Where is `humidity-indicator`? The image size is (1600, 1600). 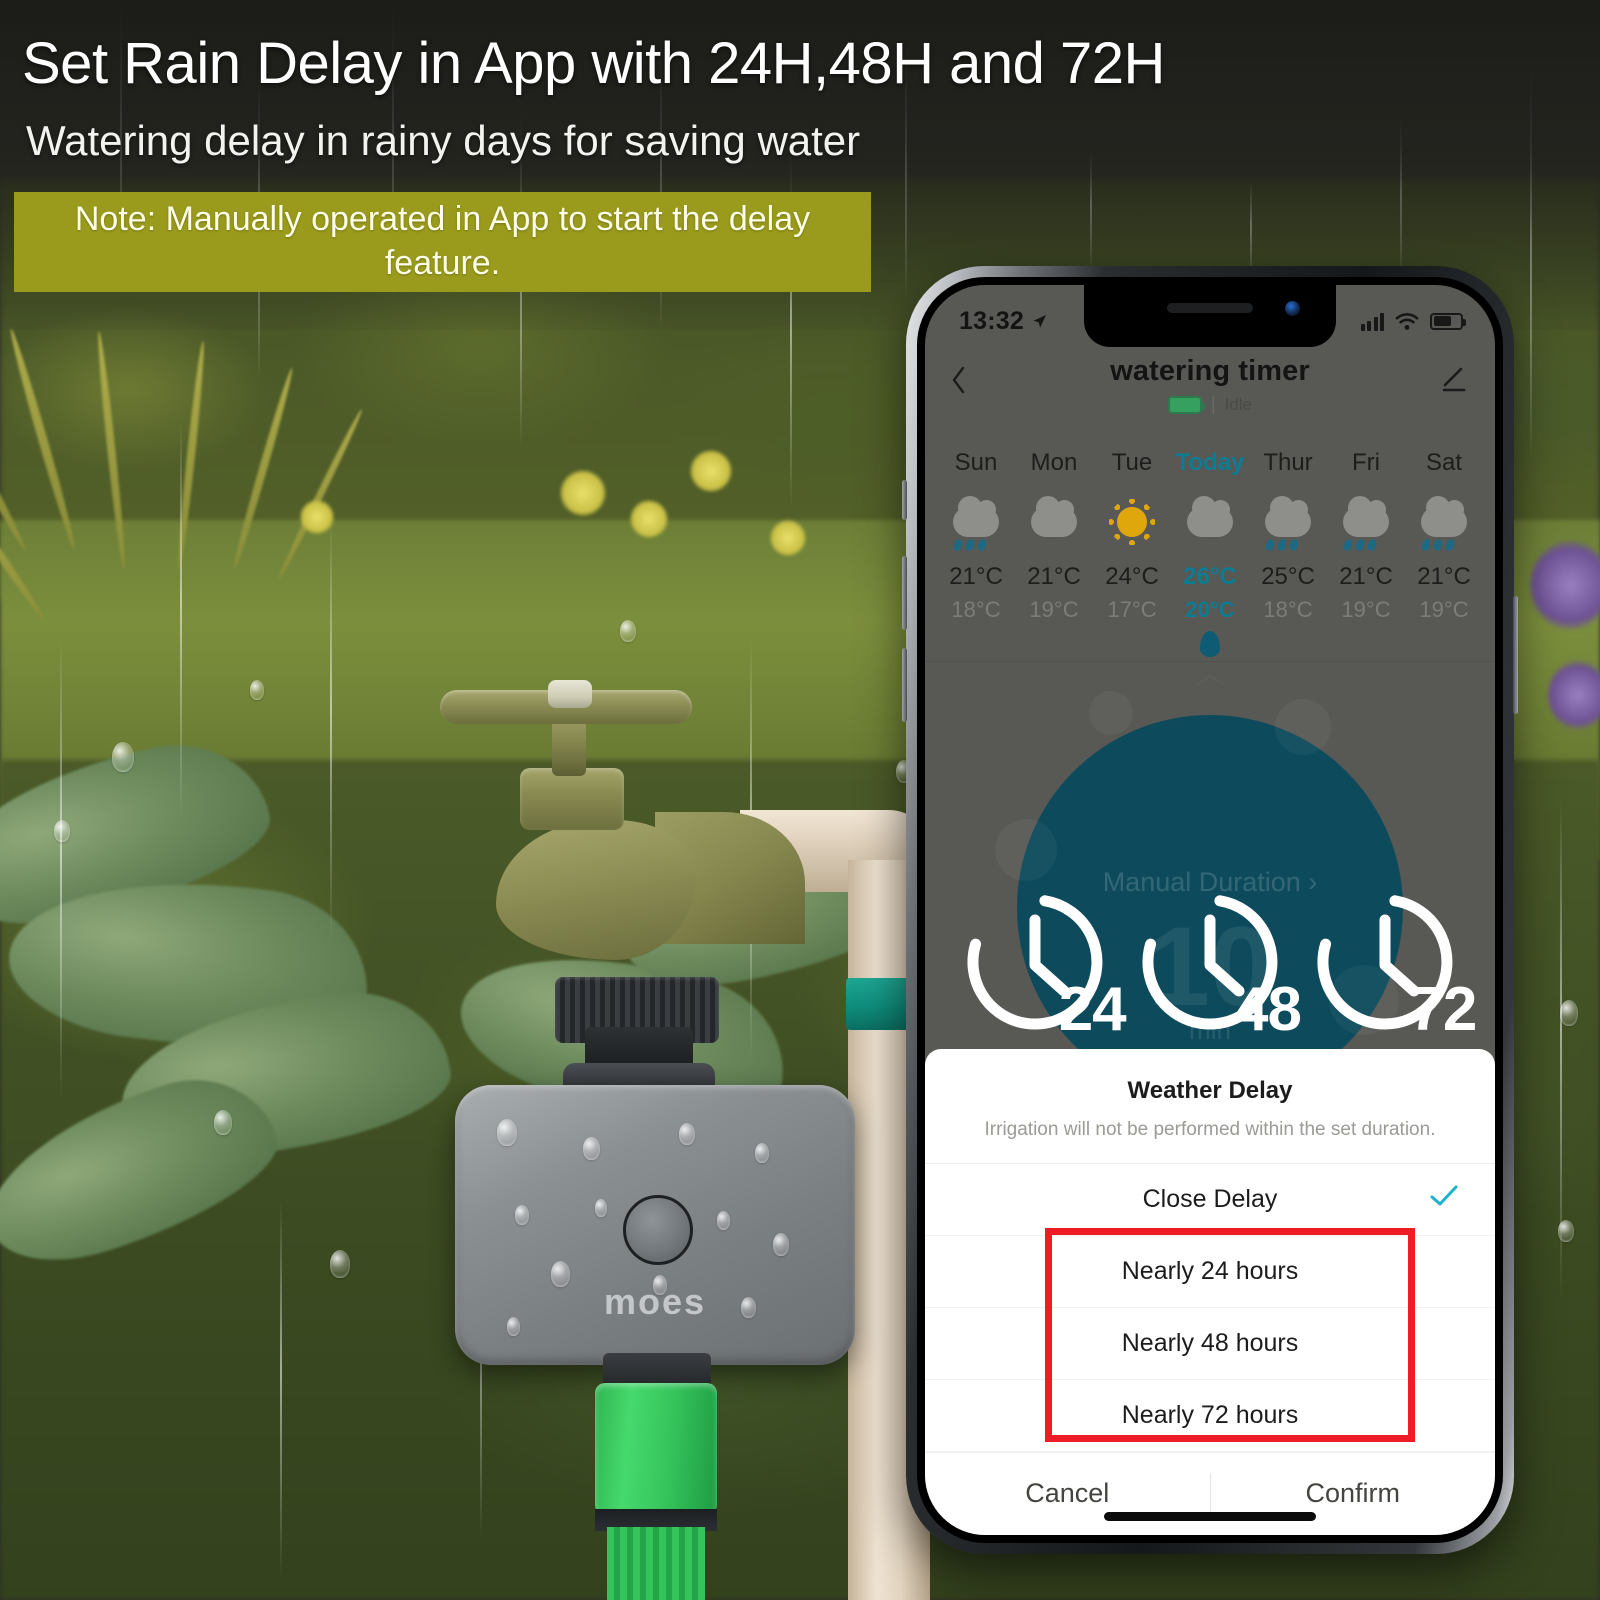 humidity-indicator is located at coordinates (1210, 646).